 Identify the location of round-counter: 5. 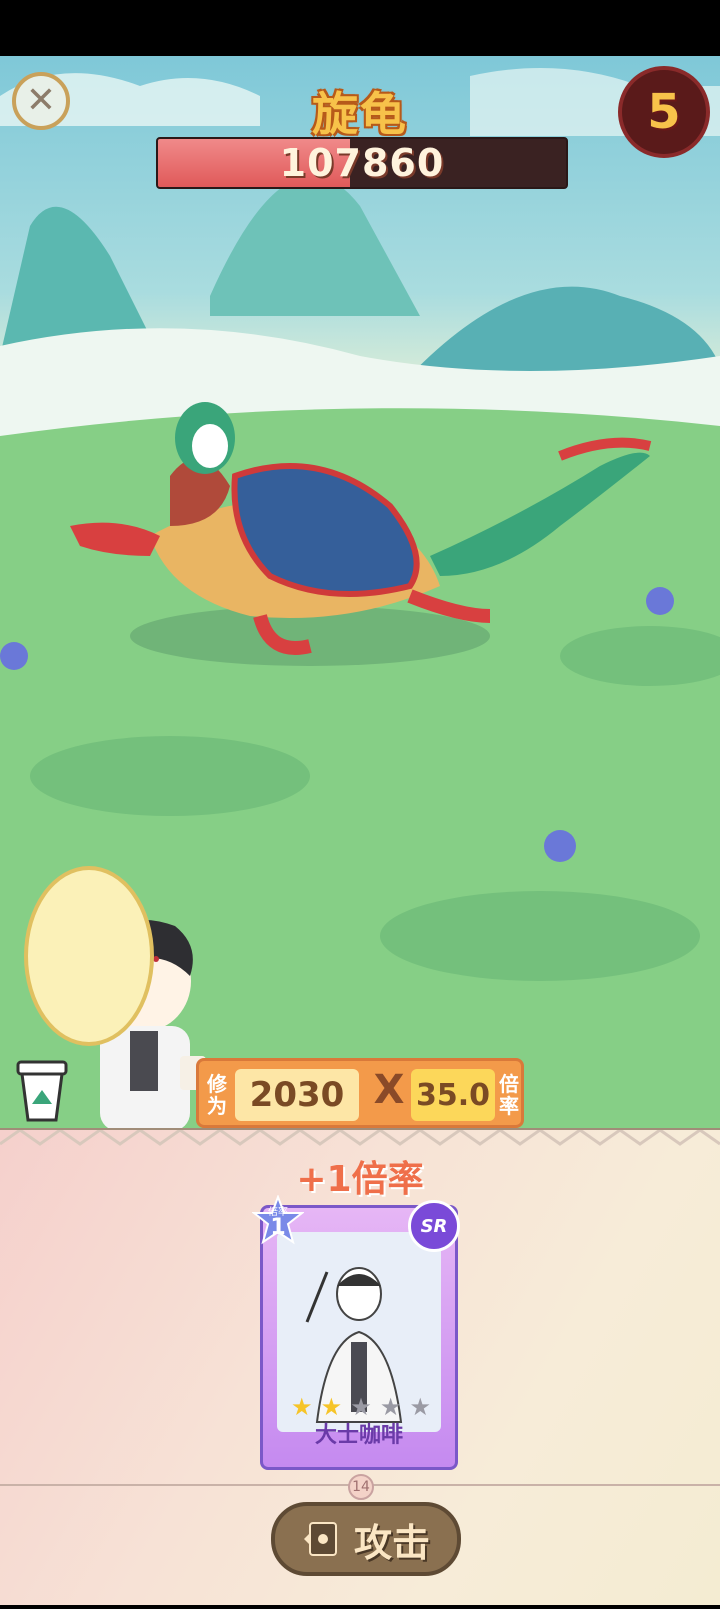
(664, 112).